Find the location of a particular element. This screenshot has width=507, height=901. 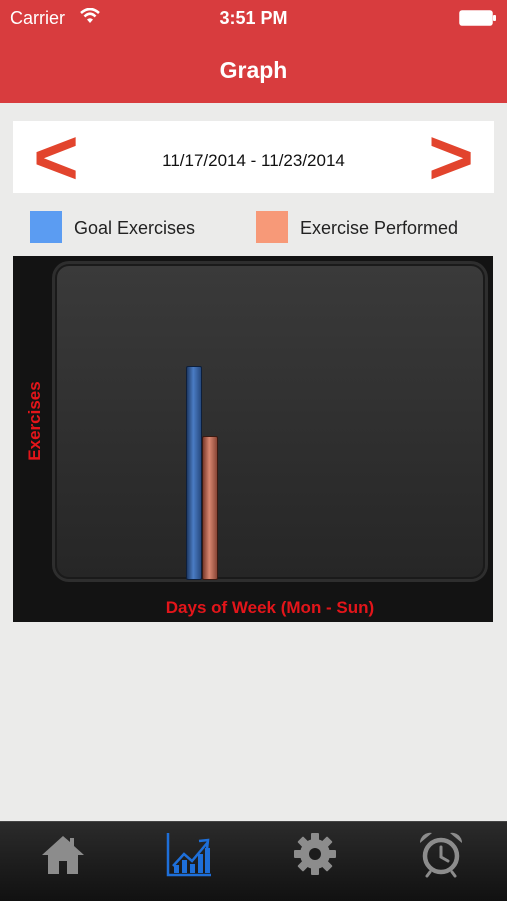

y-axis-label-text: Exercises is located at coordinates (34, 421).